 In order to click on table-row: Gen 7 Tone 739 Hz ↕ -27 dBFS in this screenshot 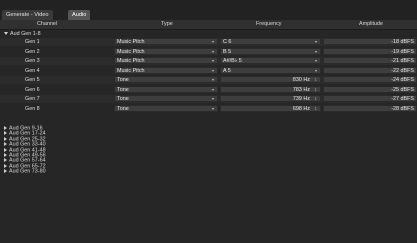, I will do `click(208, 99)`.